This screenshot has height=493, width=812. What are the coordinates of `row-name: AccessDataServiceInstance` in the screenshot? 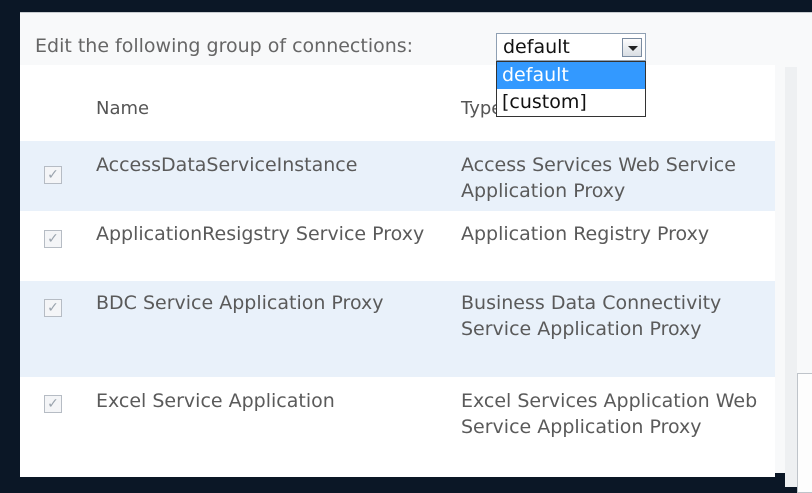 It's located at (227, 165).